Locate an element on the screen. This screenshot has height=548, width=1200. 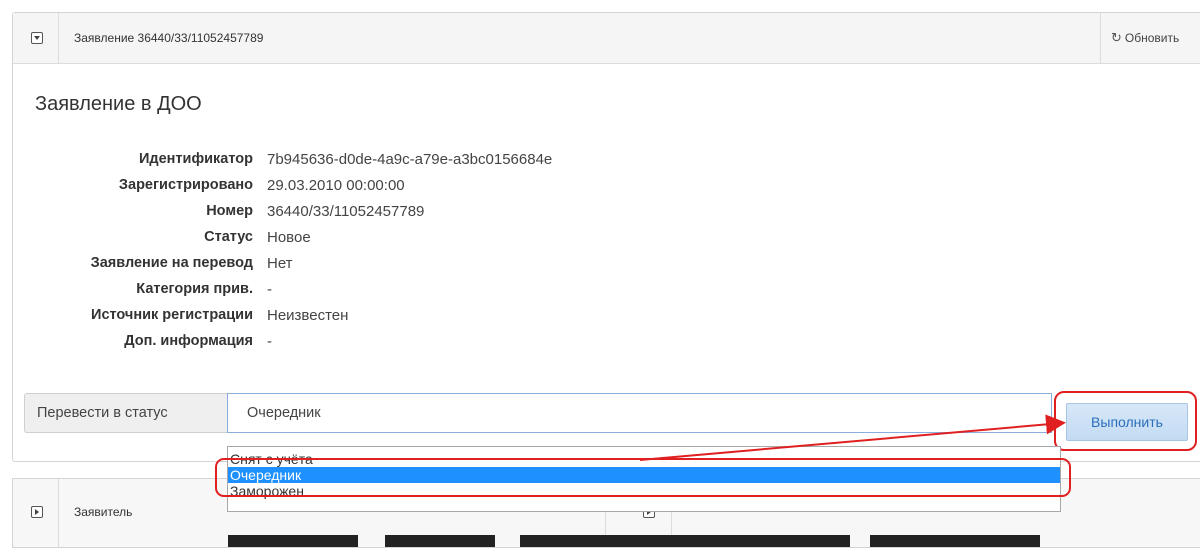
dropdown-option-selected: Очередник is located at coordinates (644, 475).